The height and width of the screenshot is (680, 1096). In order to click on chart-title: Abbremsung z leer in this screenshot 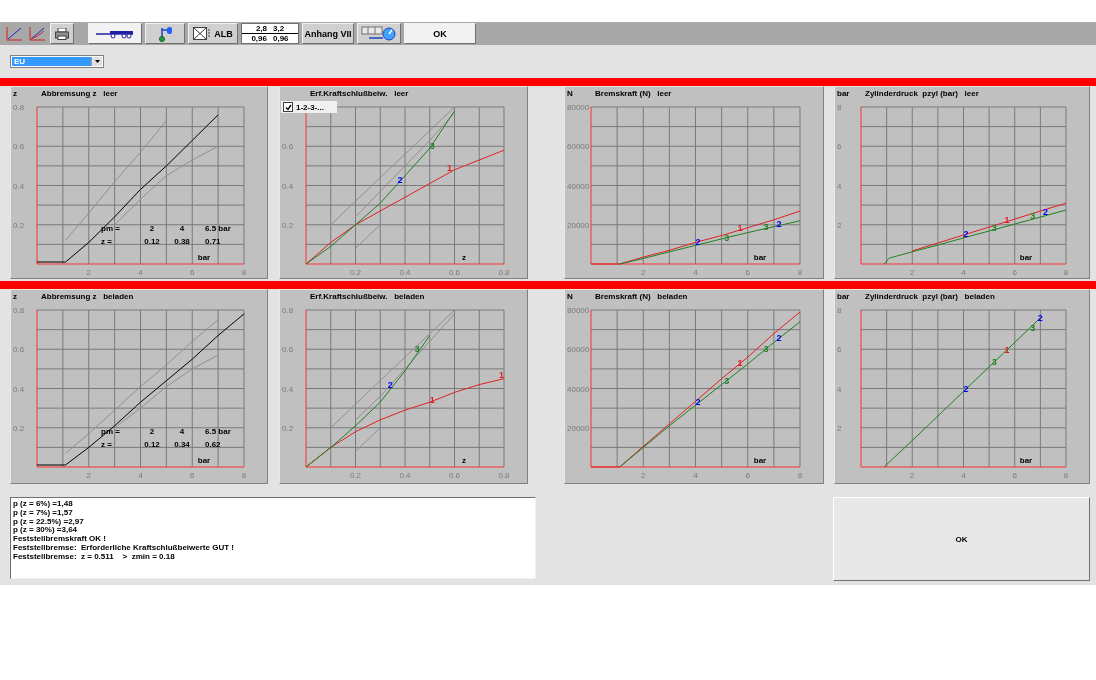, I will do `click(79, 93)`.